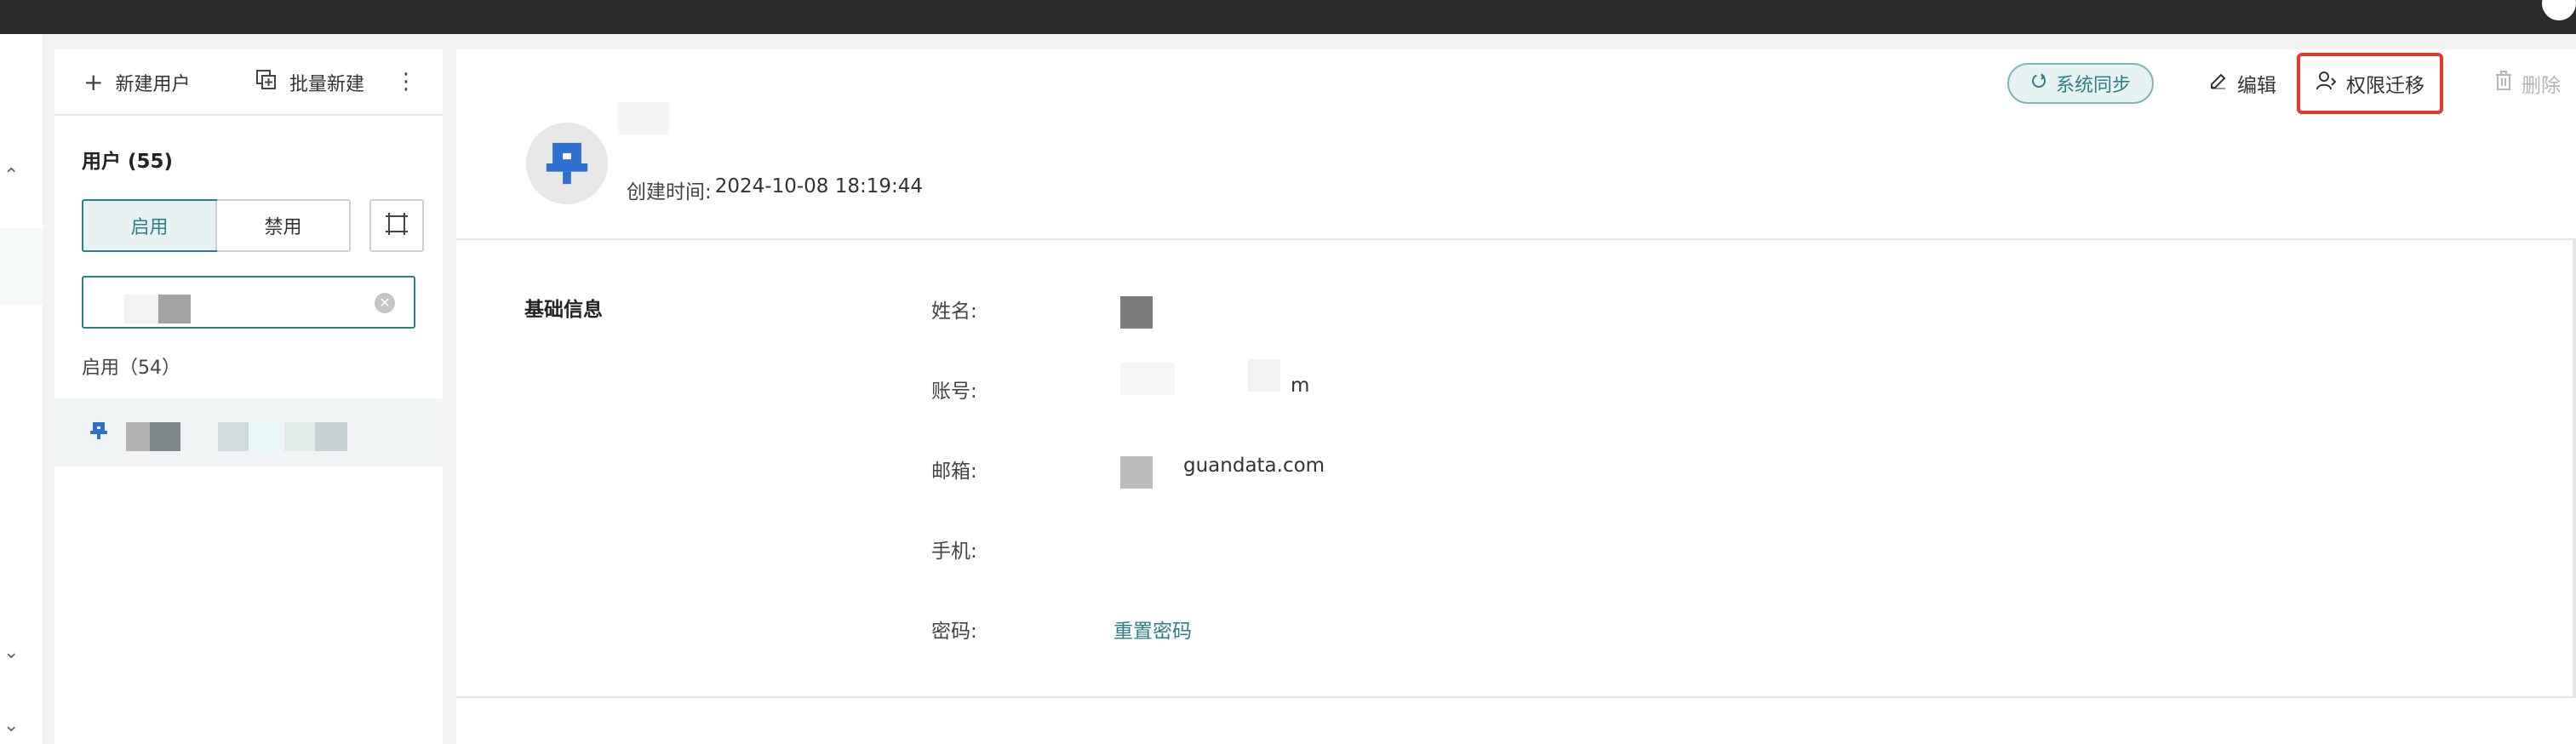 This screenshot has height=744, width=2576. I want to click on list-item, so click(249, 432).